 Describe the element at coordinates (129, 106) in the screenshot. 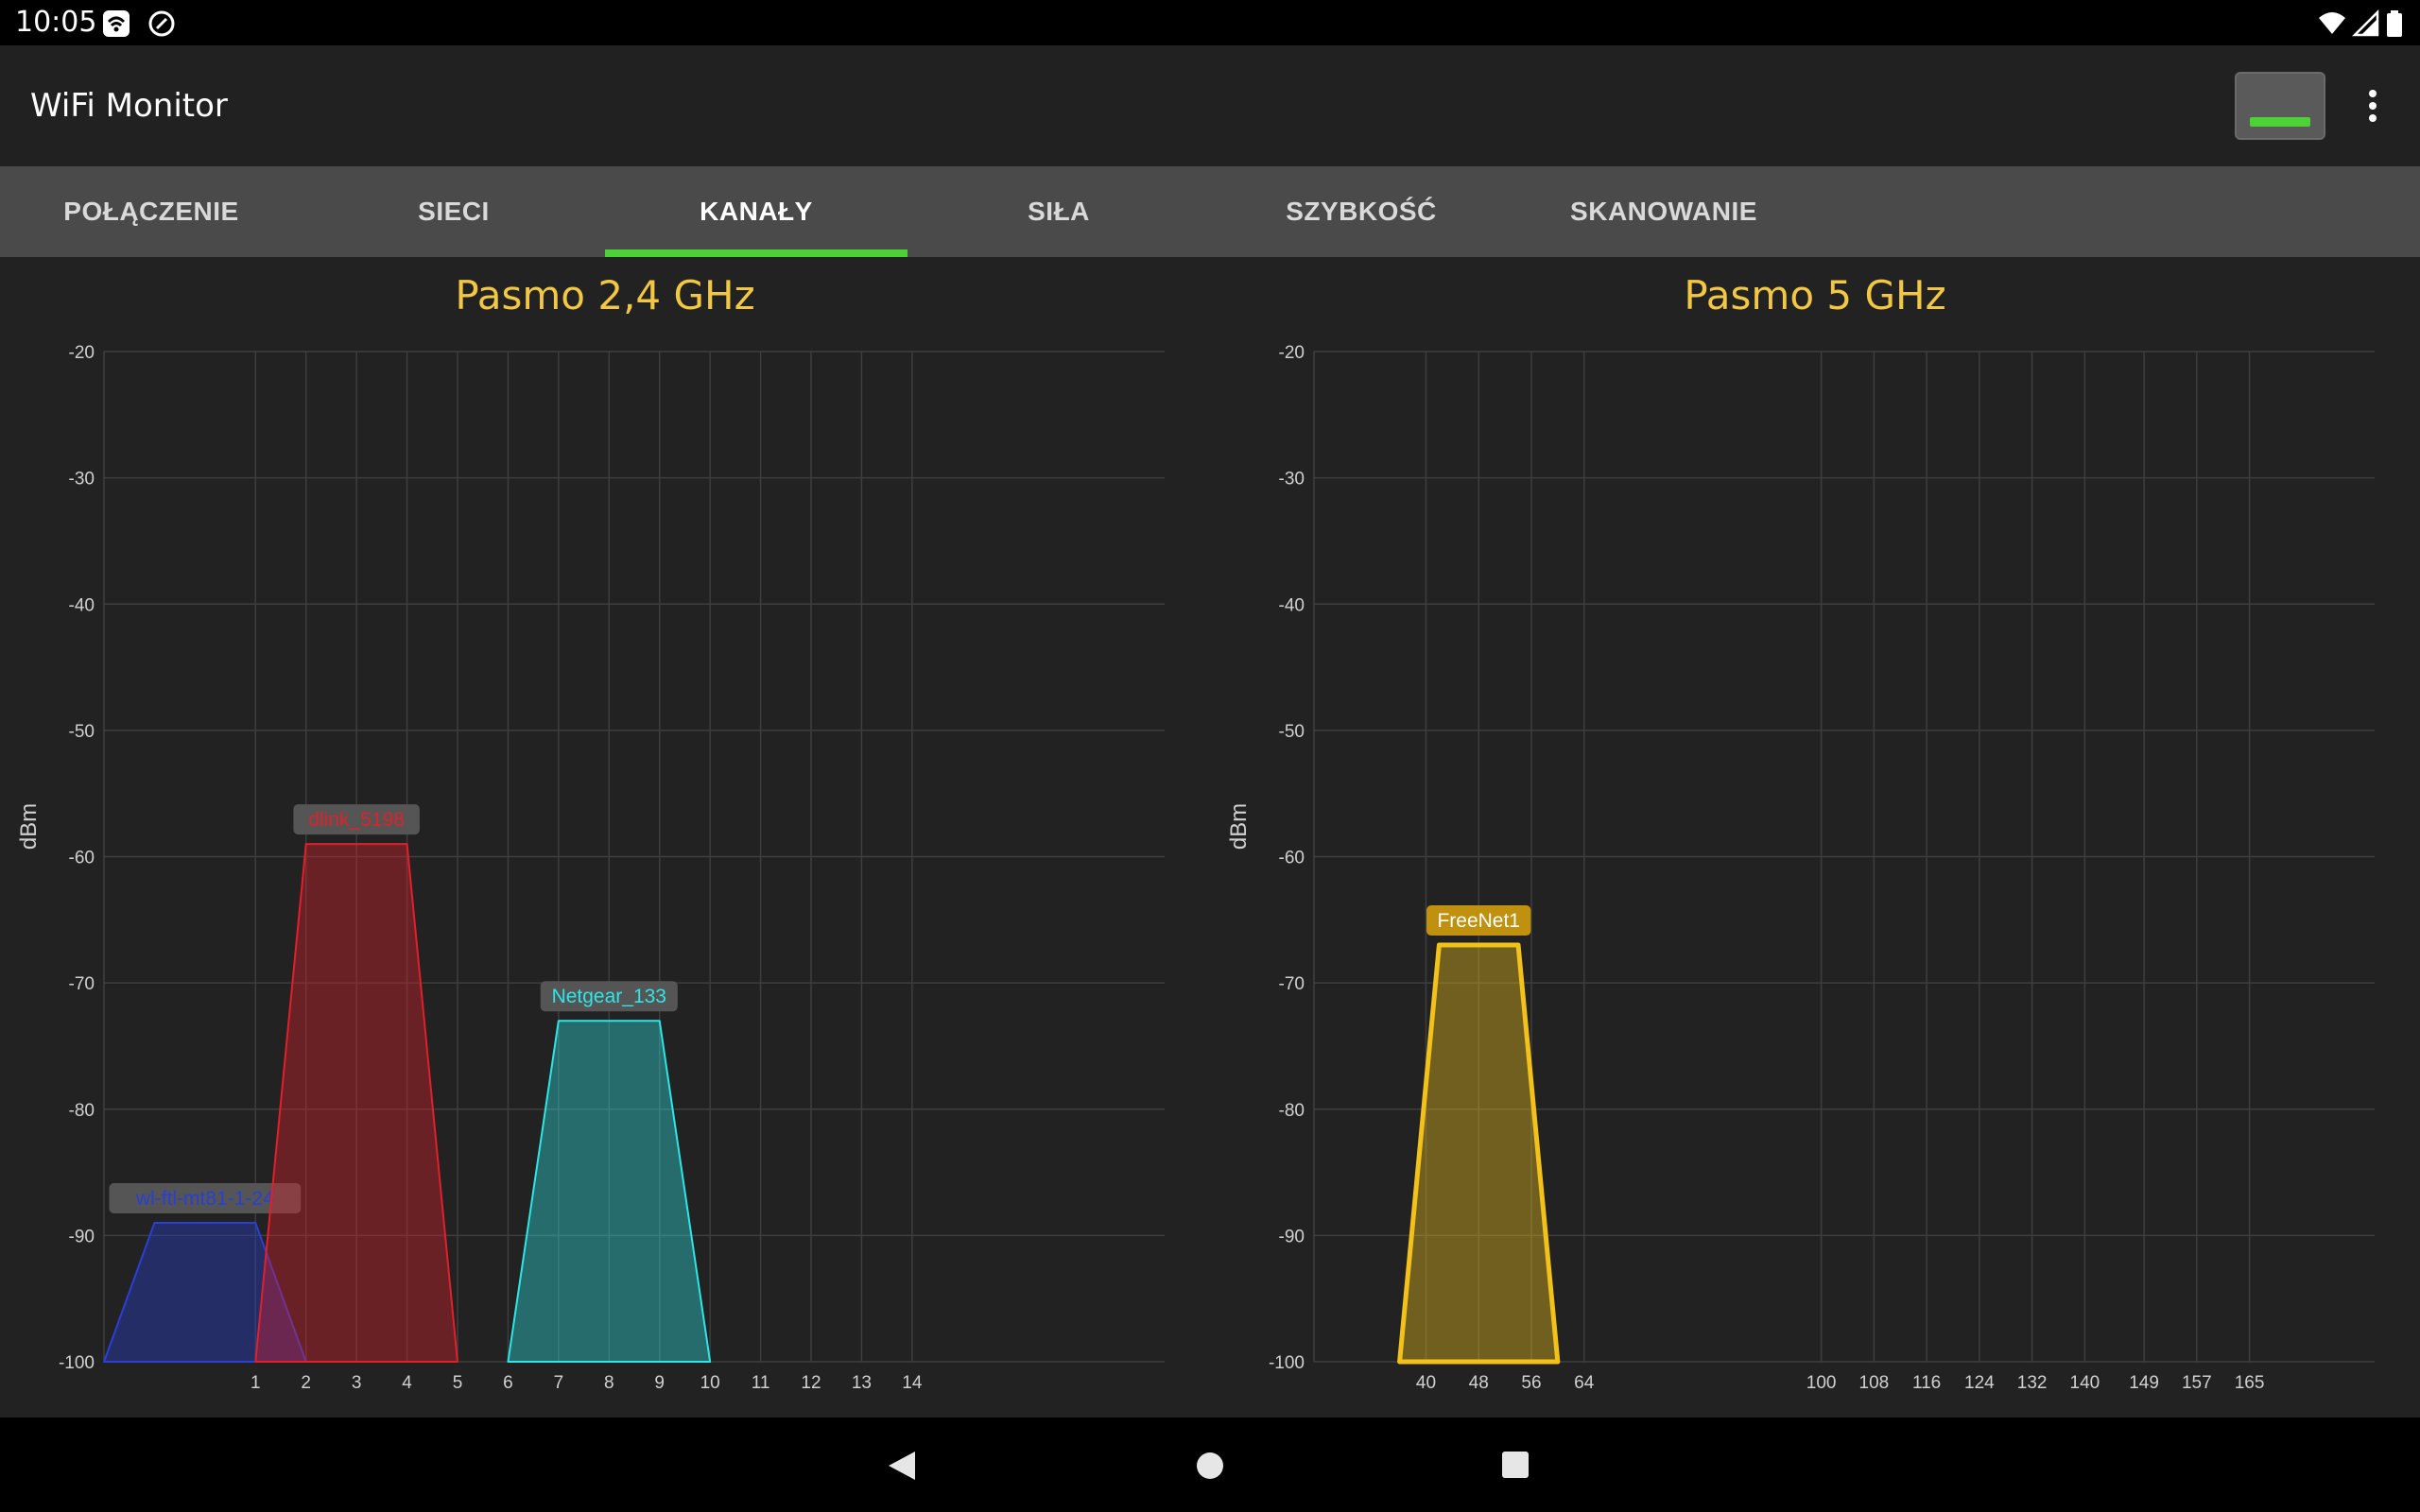

I see `app-title: WiFi Monitor` at that location.